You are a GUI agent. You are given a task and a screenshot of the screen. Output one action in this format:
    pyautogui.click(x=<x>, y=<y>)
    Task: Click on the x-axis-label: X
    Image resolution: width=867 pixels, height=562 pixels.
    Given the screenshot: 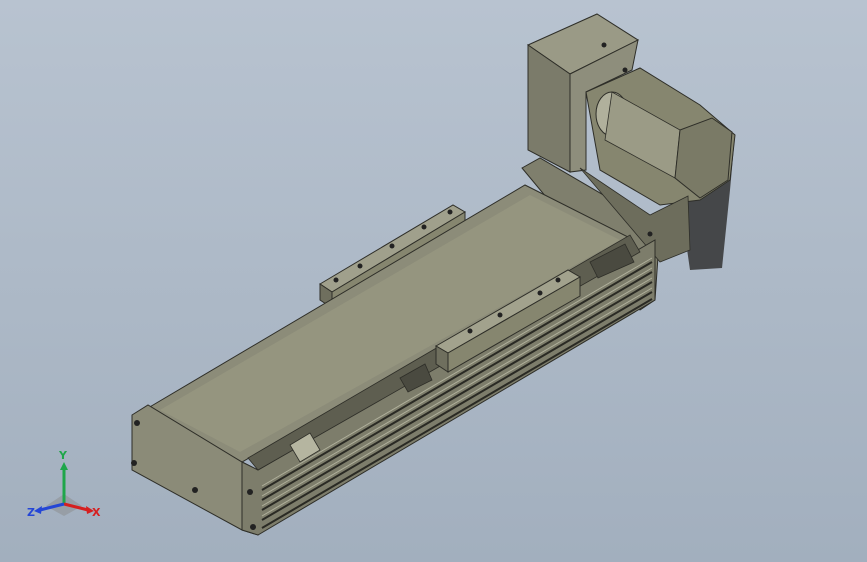 What is the action you would take?
    pyautogui.click(x=96, y=512)
    